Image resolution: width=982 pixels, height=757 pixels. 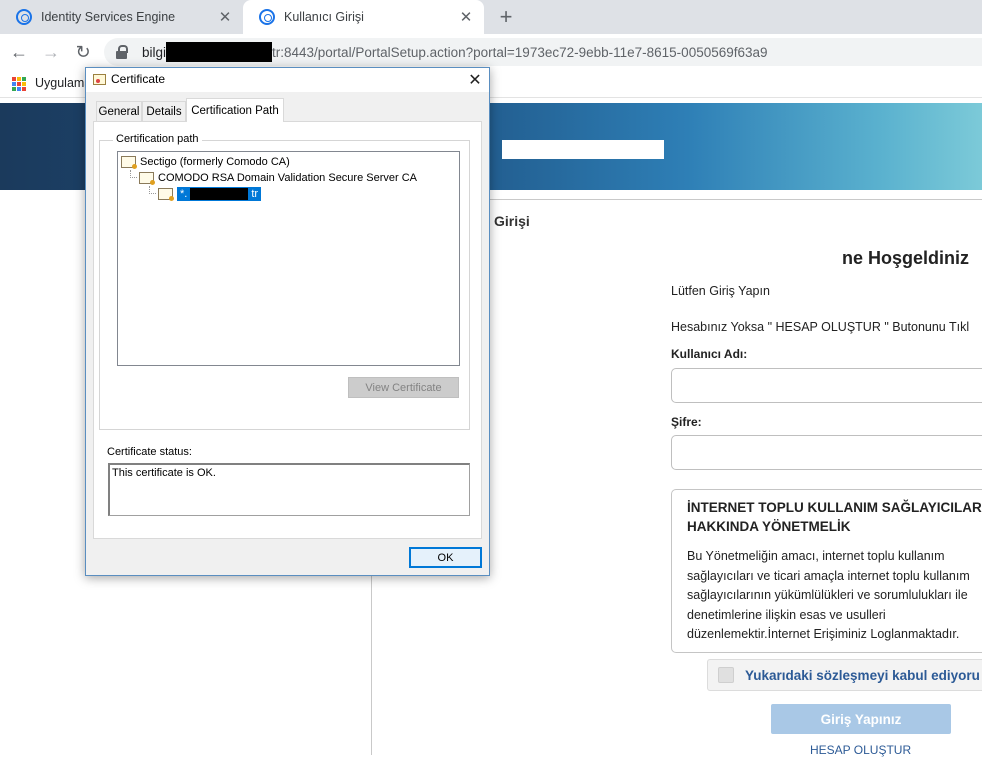 I want to click on tab-general: General, so click(x=119, y=111).